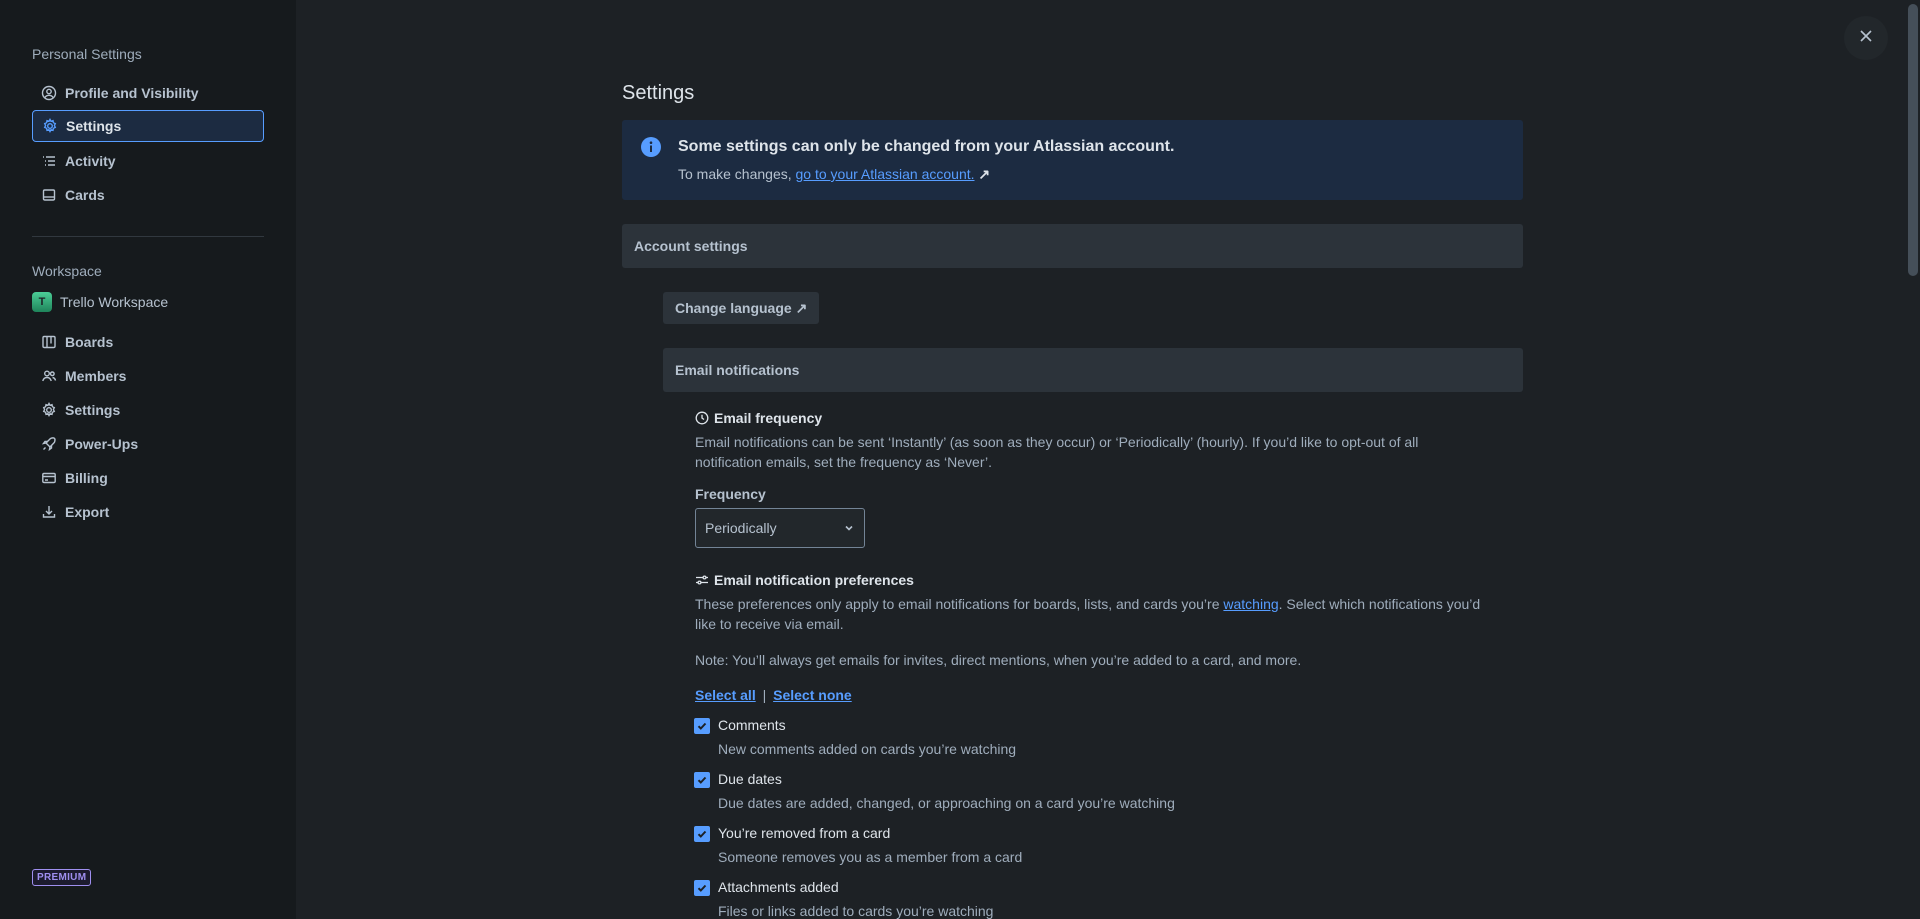 The image size is (1920, 919). I want to click on select-all-link: Select all, so click(725, 695).